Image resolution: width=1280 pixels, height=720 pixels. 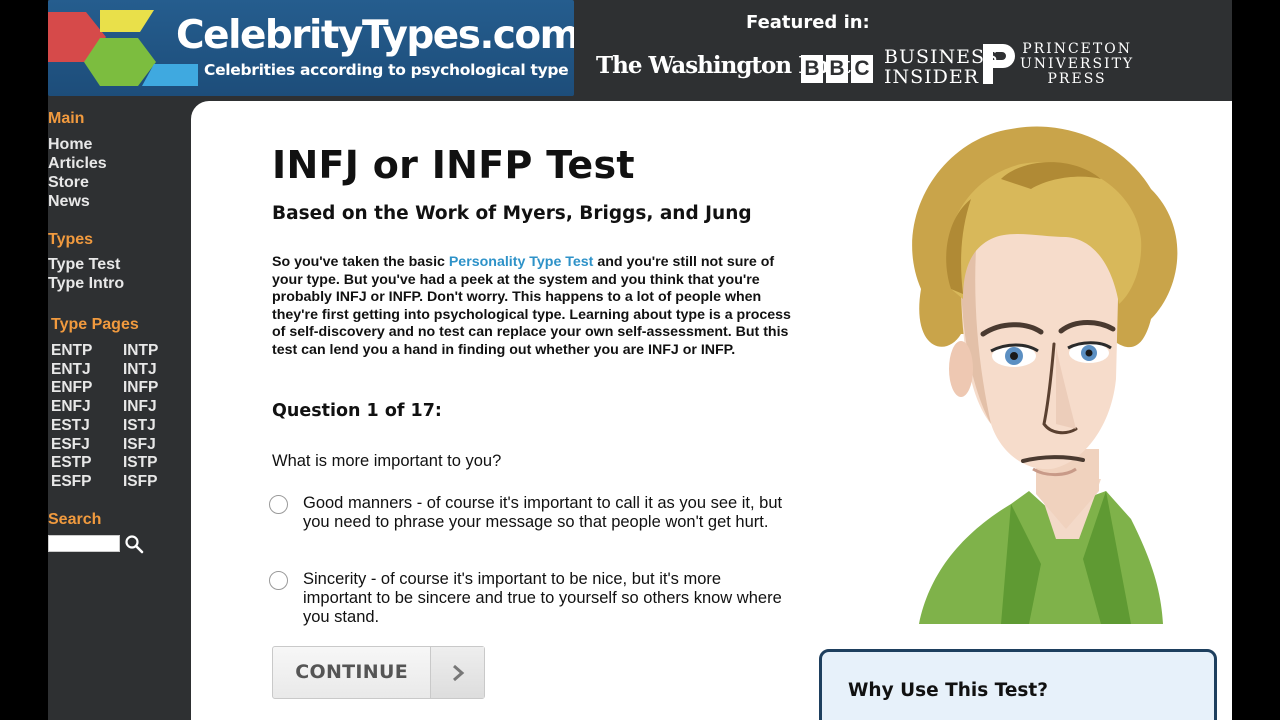 What do you see at coordinates (351, 672) in the screenshot?
I see `continue-button-label: CONTINUE` at bounding box center [351, 672].